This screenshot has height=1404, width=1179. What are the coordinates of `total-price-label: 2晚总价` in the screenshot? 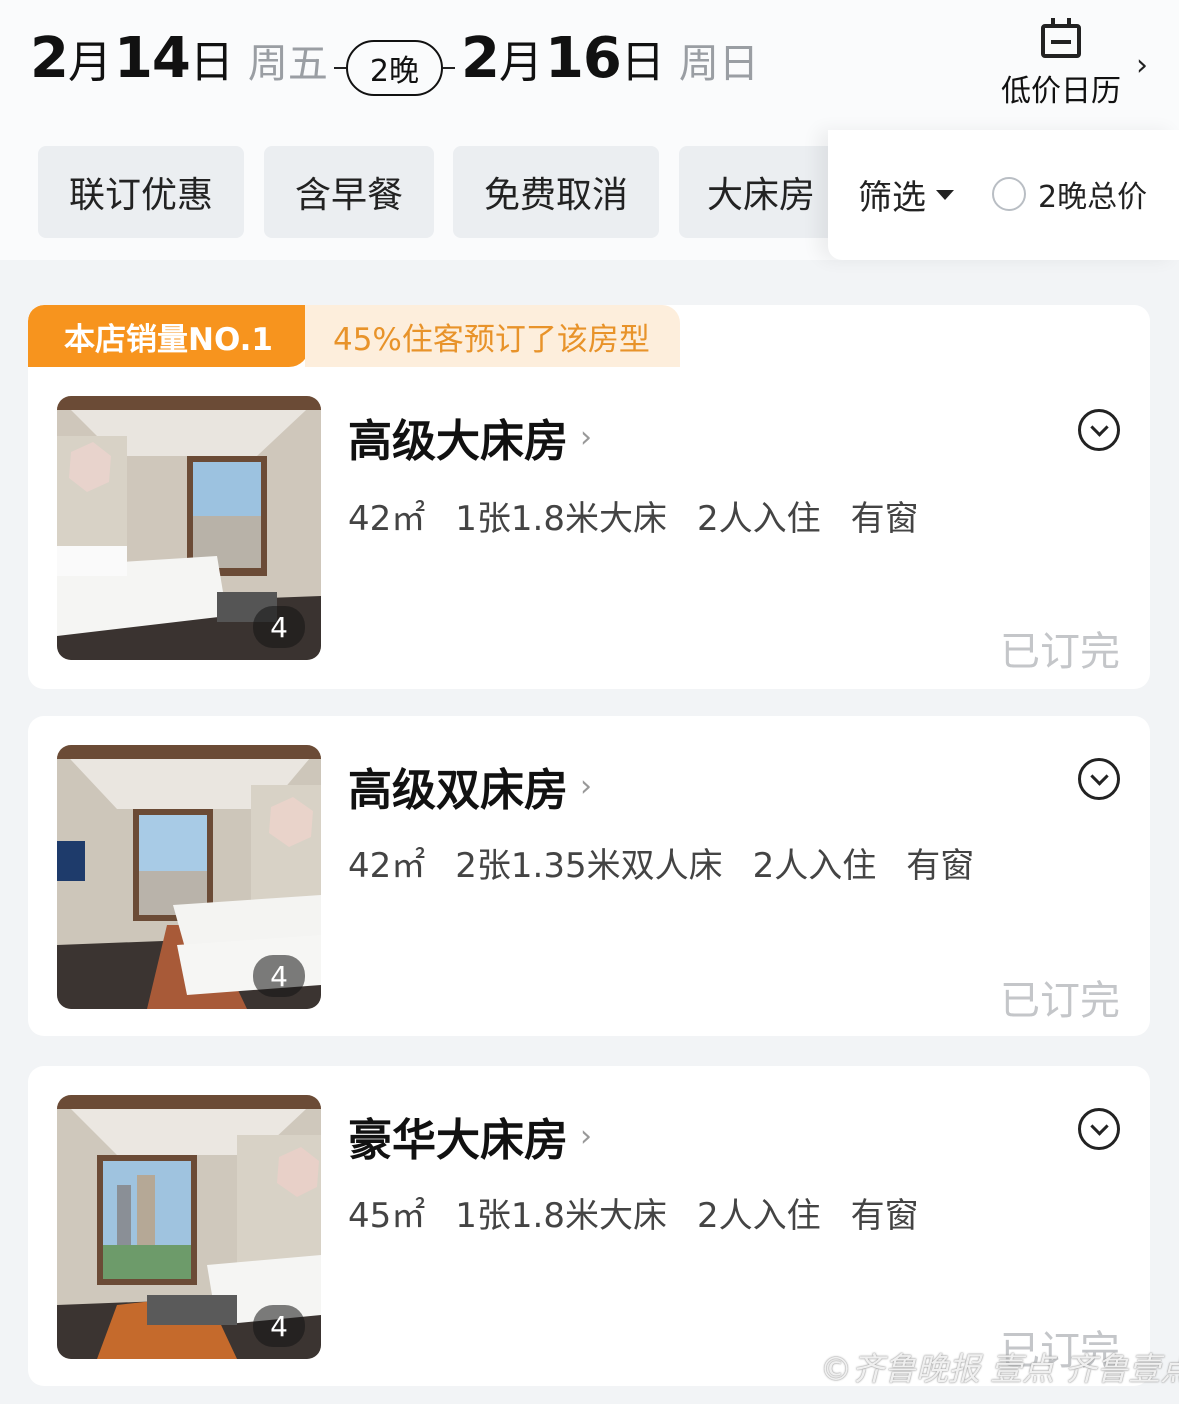 It's located at (1093, 197).